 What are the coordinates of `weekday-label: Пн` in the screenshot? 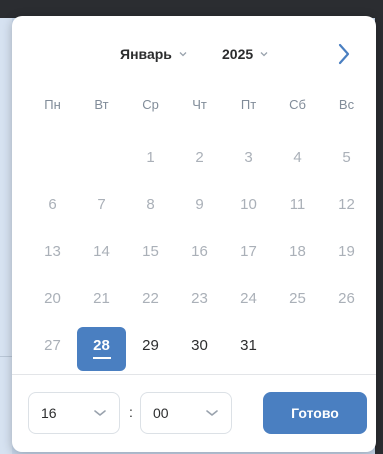 It's located at (52, 104).